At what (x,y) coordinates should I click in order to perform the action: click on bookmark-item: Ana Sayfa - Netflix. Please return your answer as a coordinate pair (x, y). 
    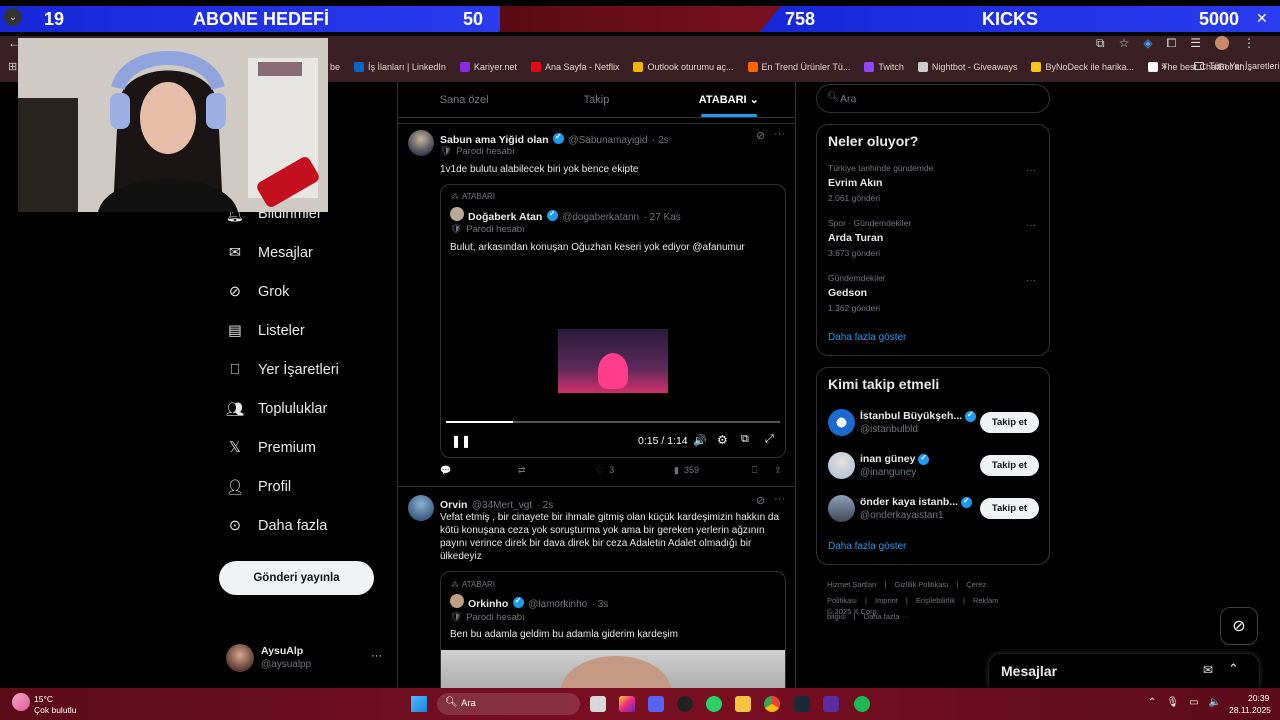
    Looking at the image, I should click on (574, 67).